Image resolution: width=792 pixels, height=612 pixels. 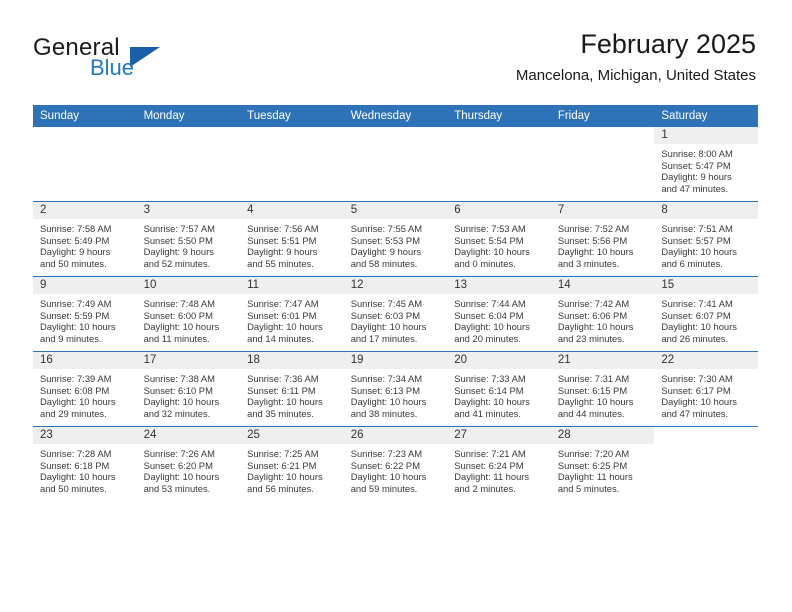 What do you see at coordinates (696, 240) in the screenshot?
I see `sunset-text: Sunset: 5:57 PM` at bounding box center [696, 240].